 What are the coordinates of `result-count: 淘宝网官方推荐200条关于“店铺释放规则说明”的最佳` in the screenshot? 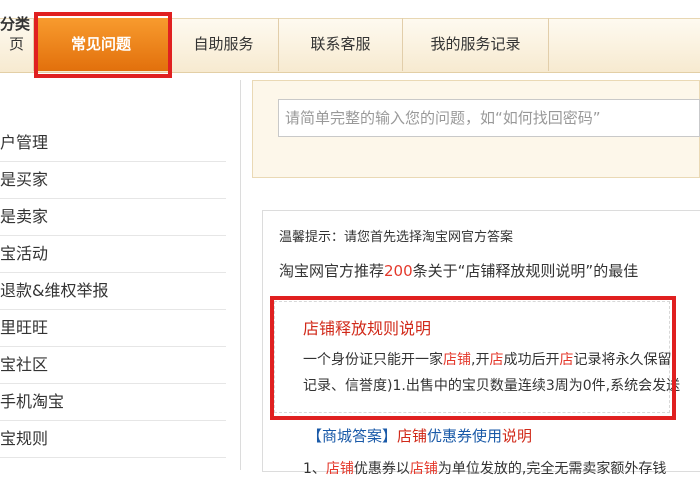 It's located at (458, 270).